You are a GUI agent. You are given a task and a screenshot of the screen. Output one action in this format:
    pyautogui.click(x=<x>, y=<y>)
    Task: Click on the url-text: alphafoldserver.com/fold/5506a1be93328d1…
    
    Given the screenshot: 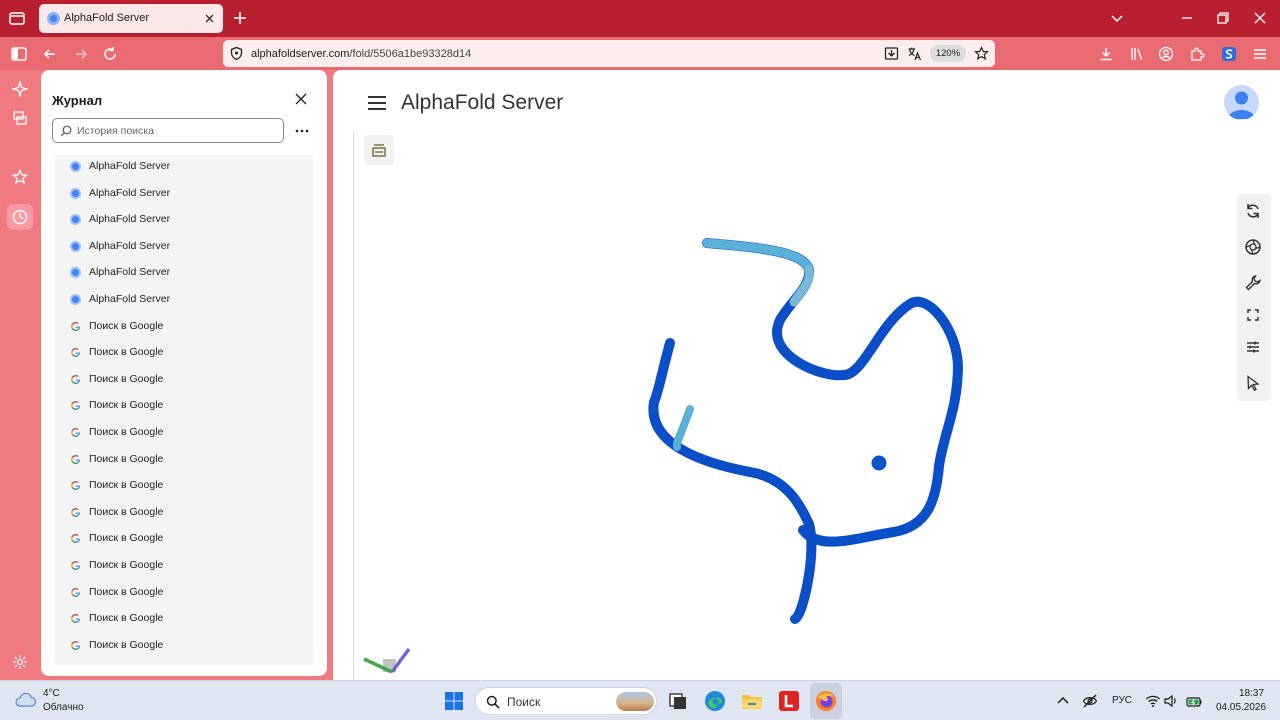 What is the action you would take?
    pyautogui.click(x=361, y=54)
    